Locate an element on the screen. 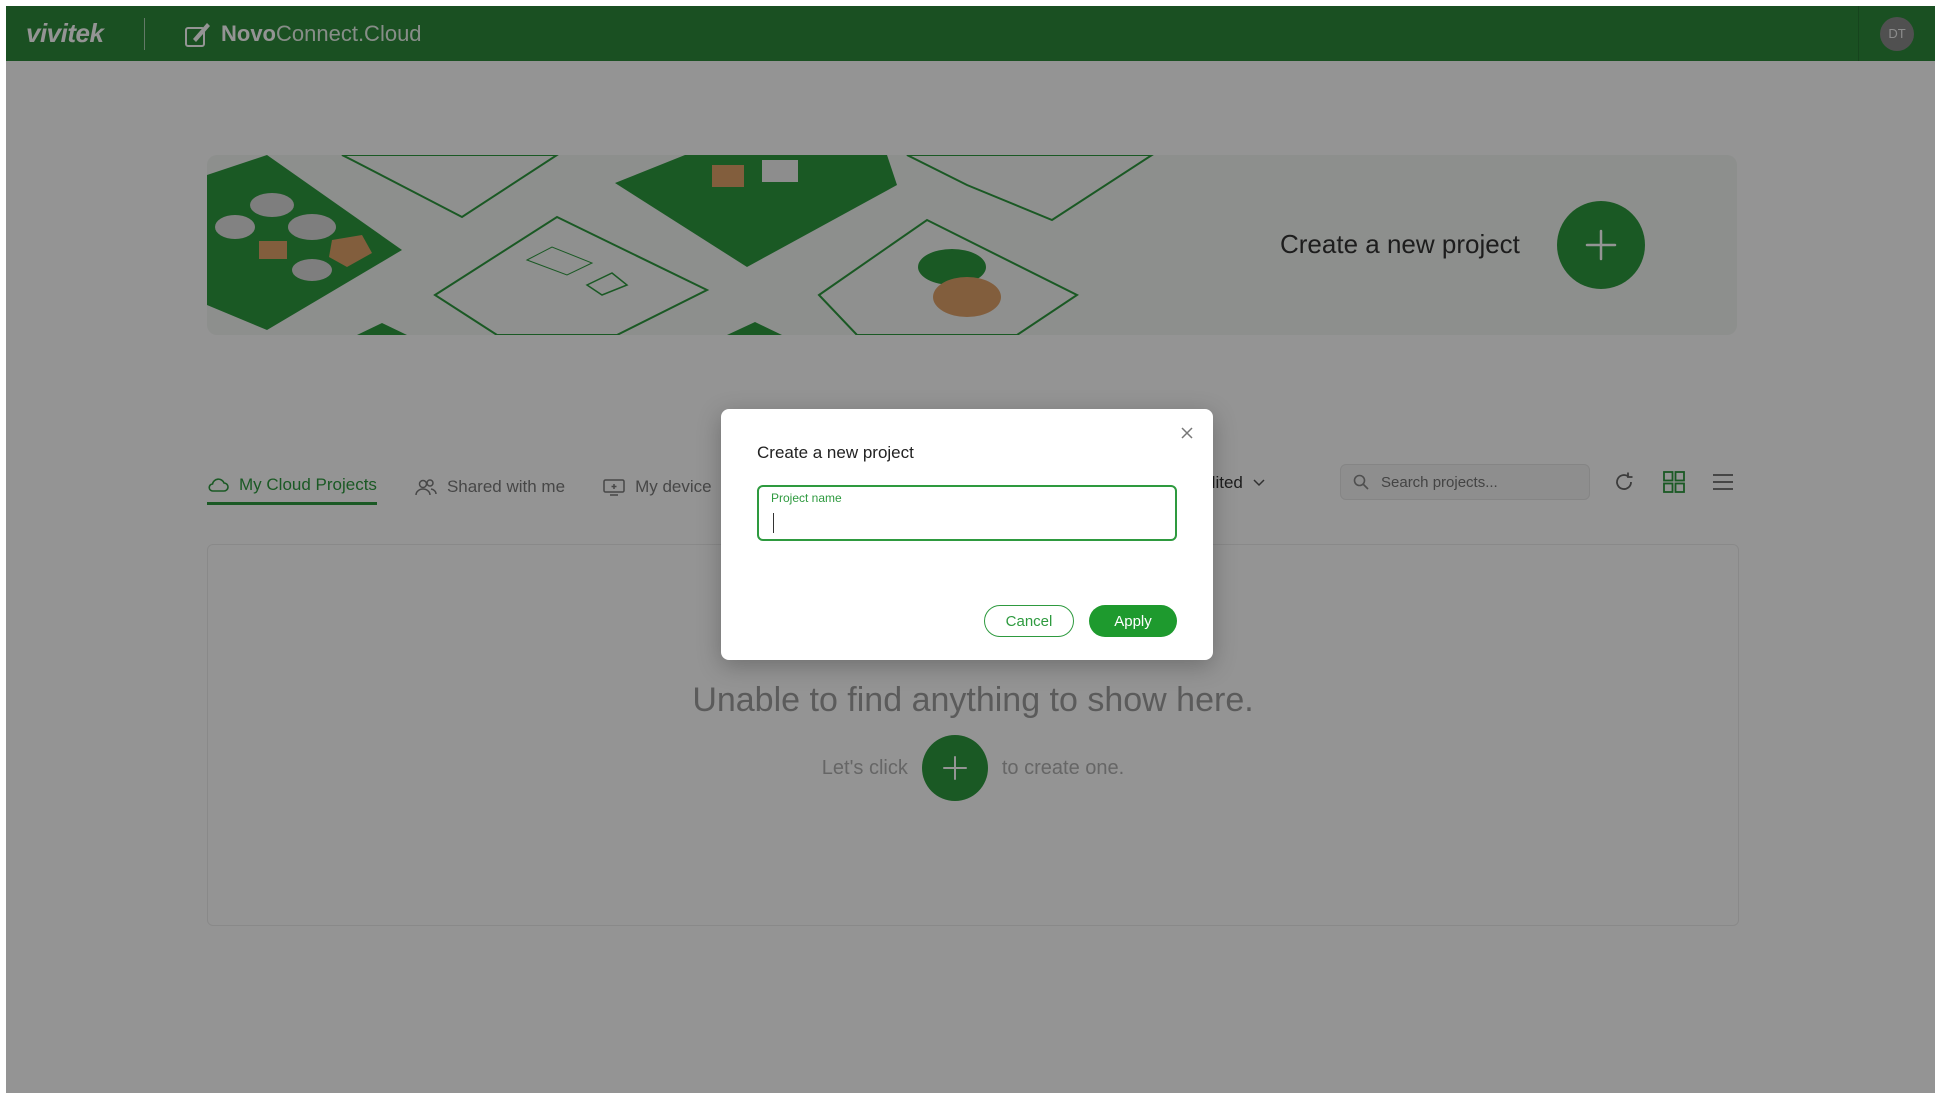 The image size is (1940, 1093). project-name-field: Project name is located at coordinates (967, 513).